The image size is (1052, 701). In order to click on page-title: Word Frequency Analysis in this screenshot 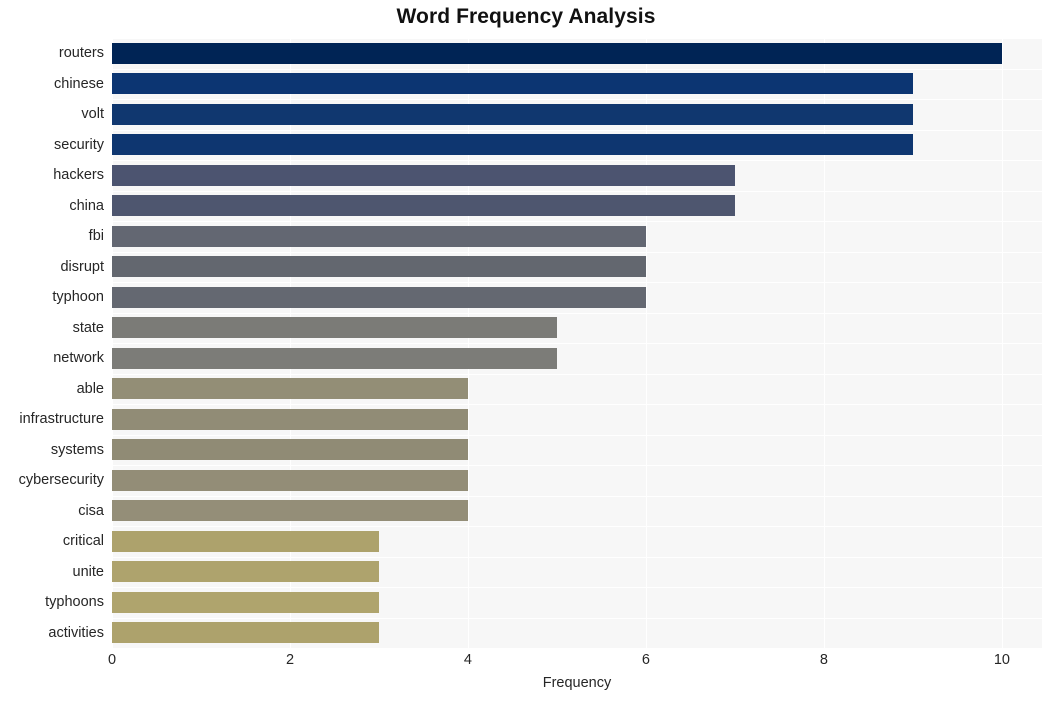, I will do `click(526, 16)`.